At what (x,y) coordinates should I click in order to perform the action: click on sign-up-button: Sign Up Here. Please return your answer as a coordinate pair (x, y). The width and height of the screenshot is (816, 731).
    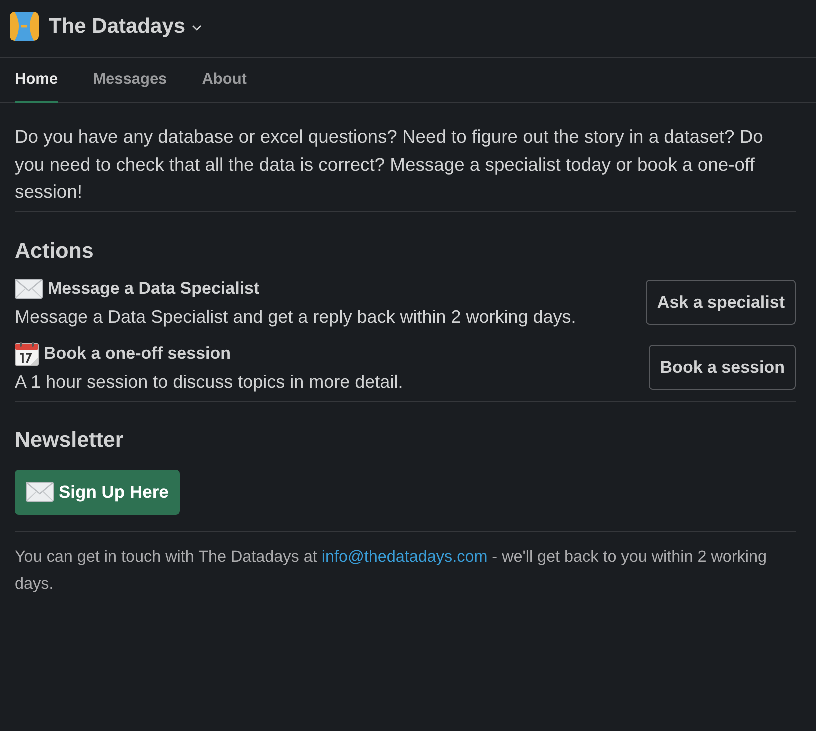
    Looking at the image, I should click on (97, 492).